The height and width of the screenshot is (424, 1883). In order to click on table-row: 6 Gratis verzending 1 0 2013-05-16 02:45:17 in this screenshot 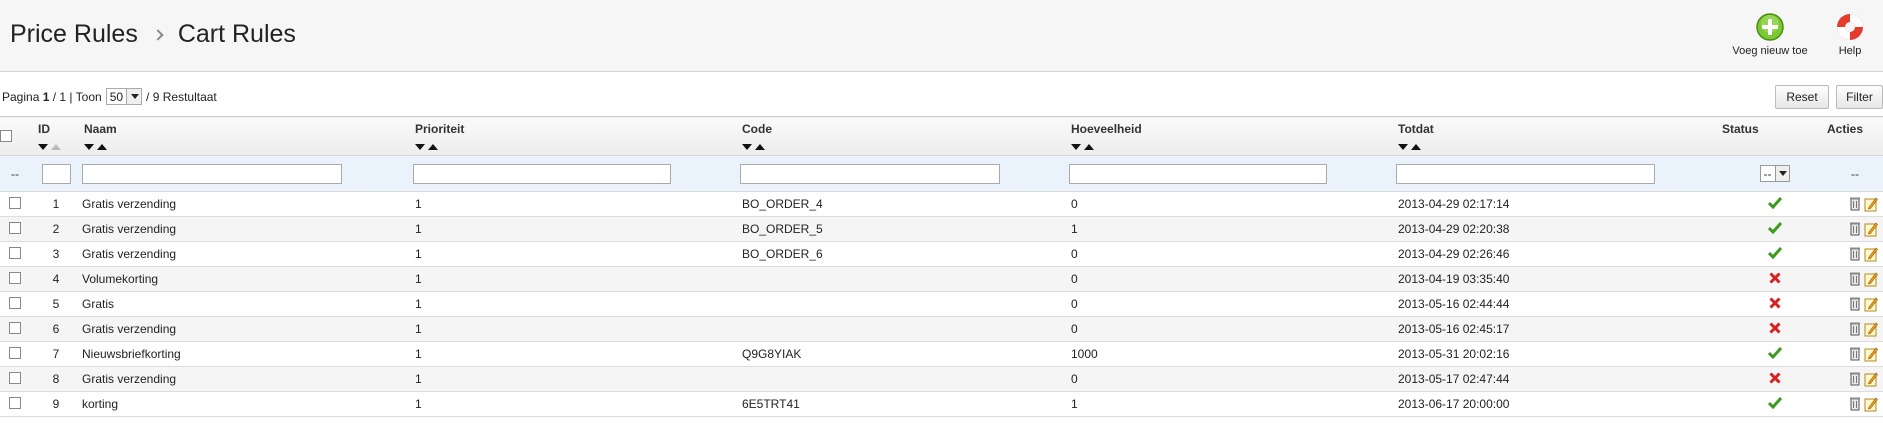, I will do `click(941, 329)`.